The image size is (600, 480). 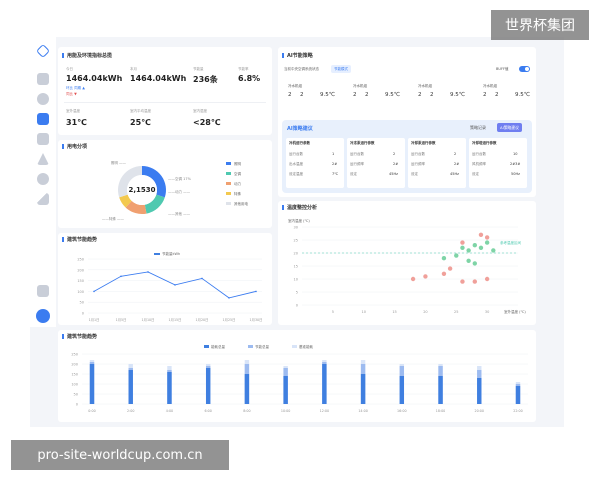 What do you see at coordinates (76, 122) in the screenshot?
I see `env-value-outdoor: 31℃` at bounding box center [76, 122].